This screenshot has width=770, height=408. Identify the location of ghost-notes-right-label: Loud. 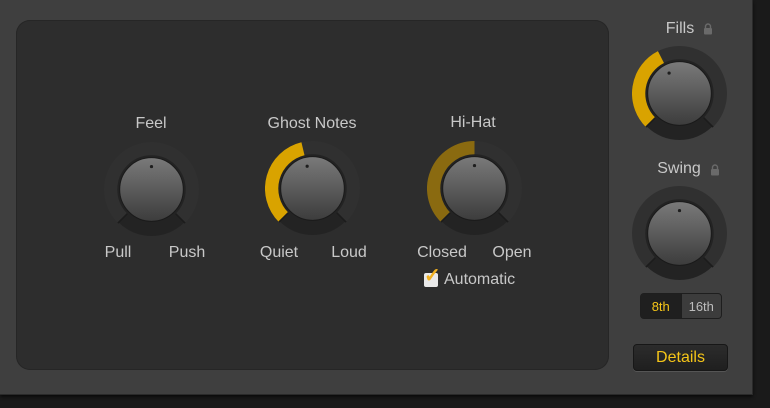
(349, 252).